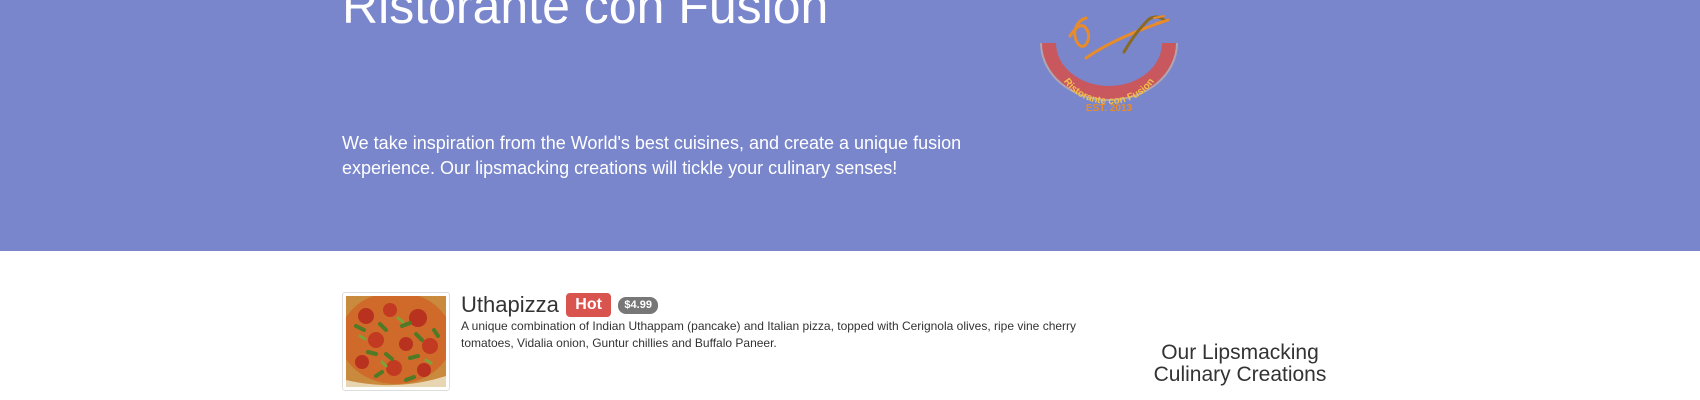 Image resolution: width=1700 pixels, height=400 pixels. Describe the element at coordinates (510, 304) in the screenshot. I see `dish-name: Uthapizza` at that location.